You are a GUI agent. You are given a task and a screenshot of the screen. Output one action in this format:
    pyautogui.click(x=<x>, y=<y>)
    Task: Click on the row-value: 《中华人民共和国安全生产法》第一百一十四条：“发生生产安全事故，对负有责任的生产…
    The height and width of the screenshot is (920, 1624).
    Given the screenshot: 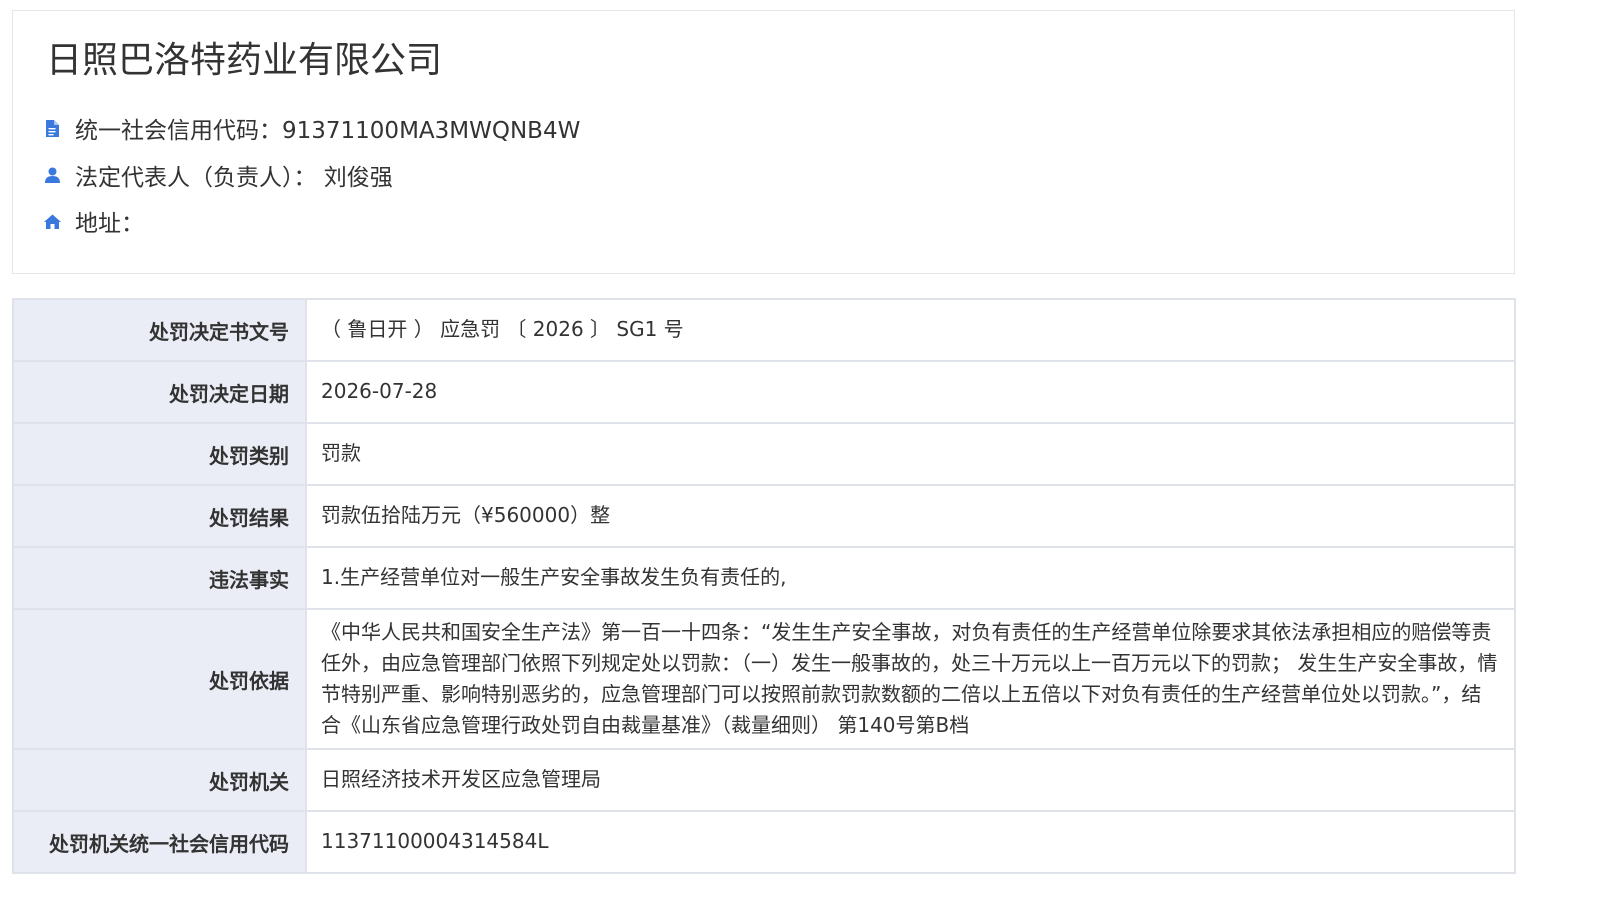 What is the action you would take?
    pyautogui.click(x=910, y=679)
    